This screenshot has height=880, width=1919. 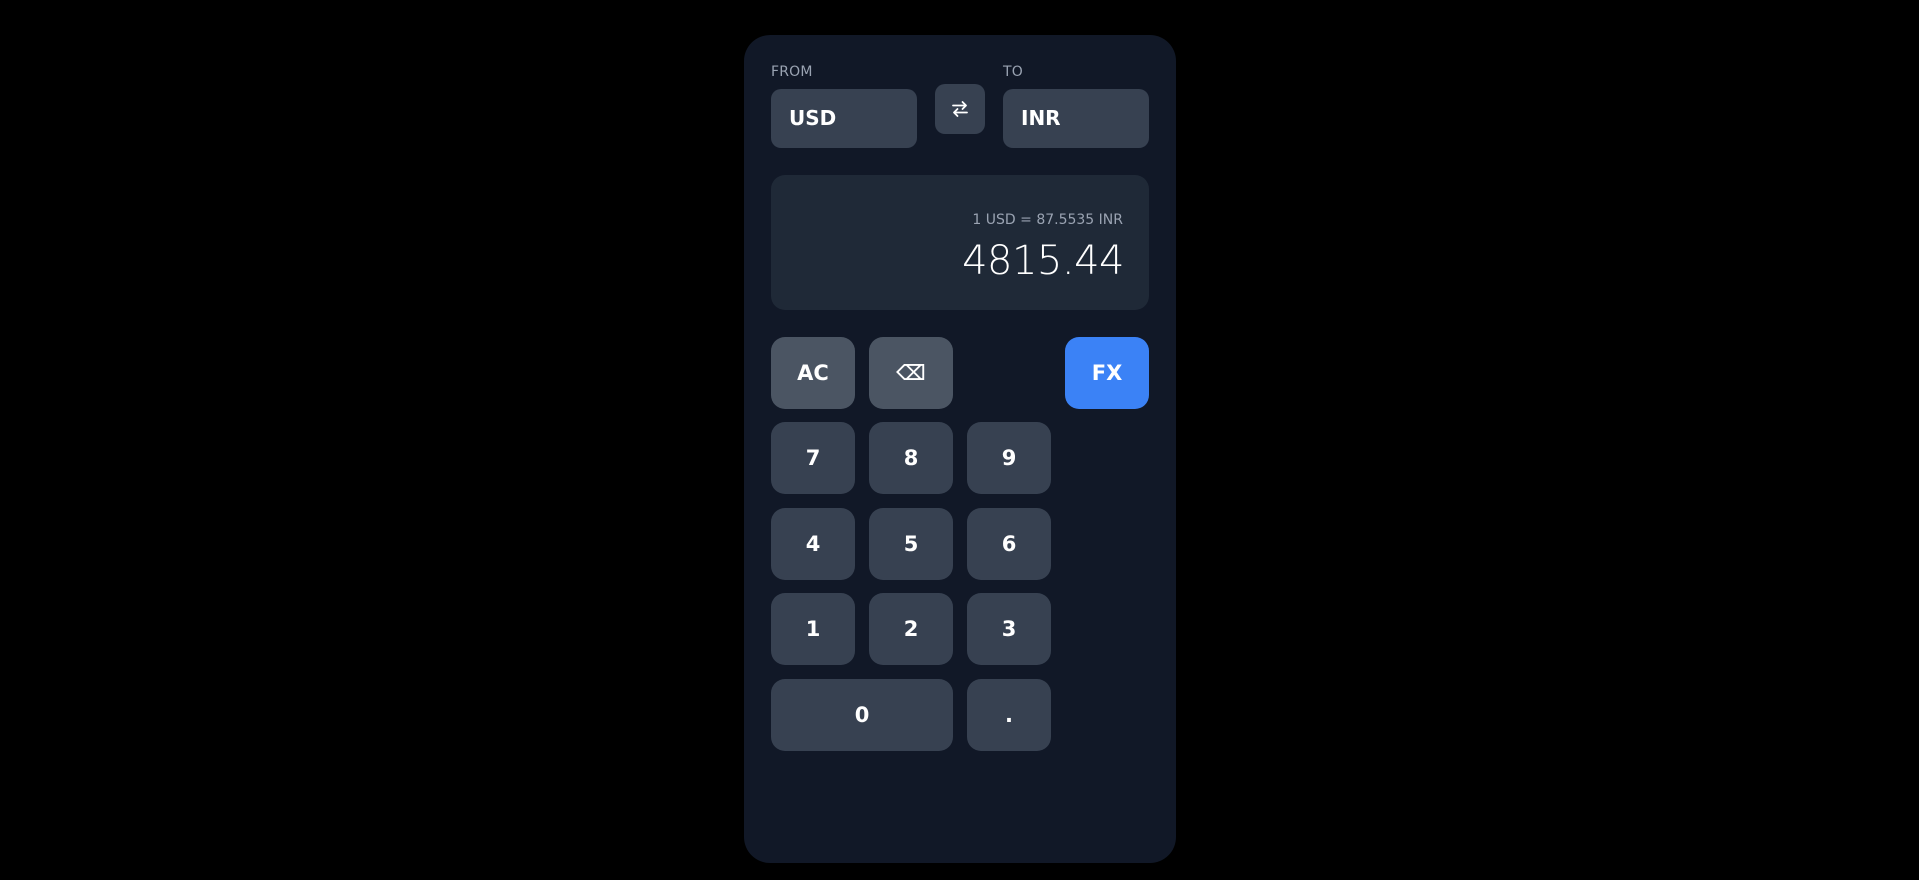 I want to click on key-2: 2, so click(x=911, y=629).